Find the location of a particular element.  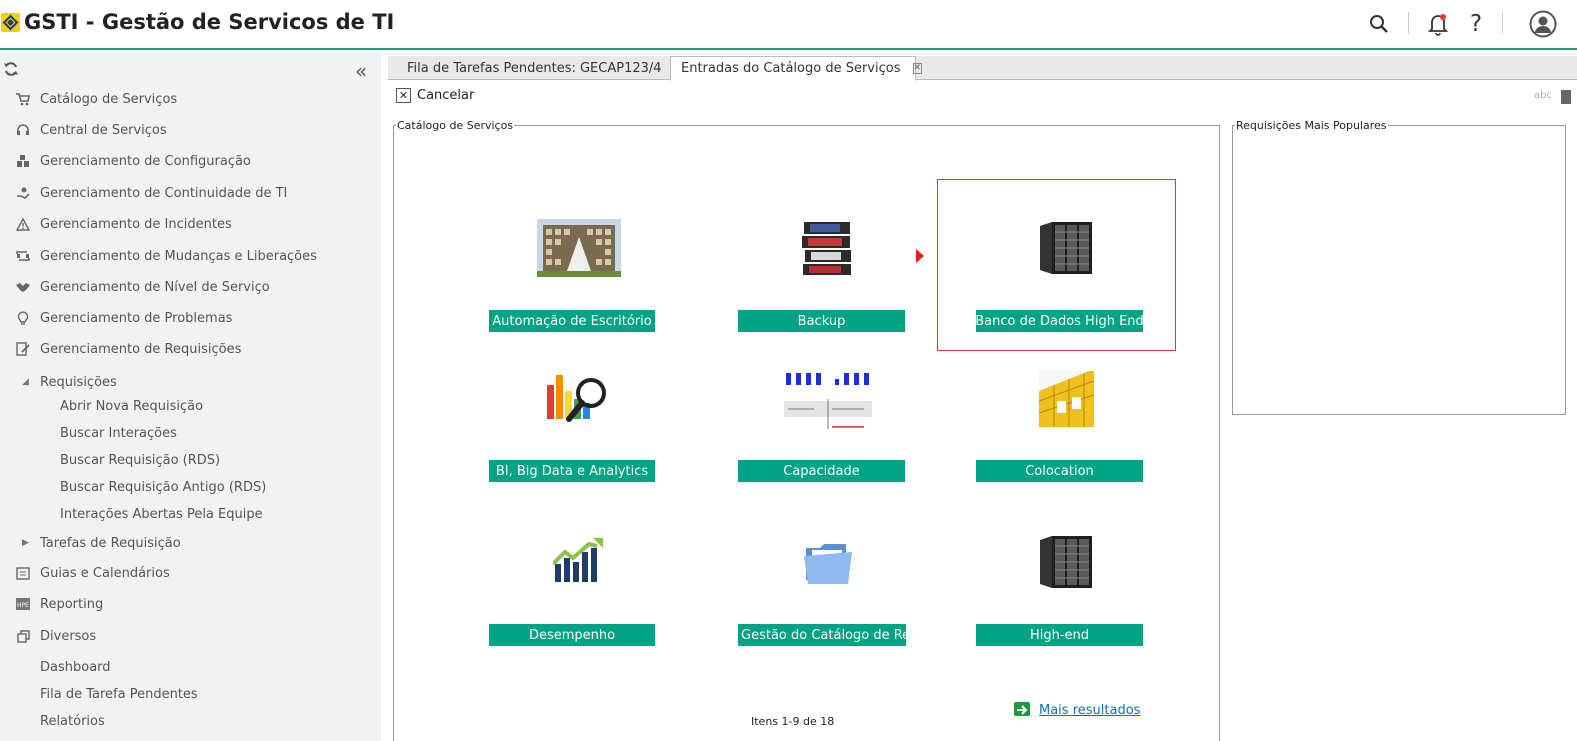

close-tab-icon: ✕ is located at coordinates (917, 68).